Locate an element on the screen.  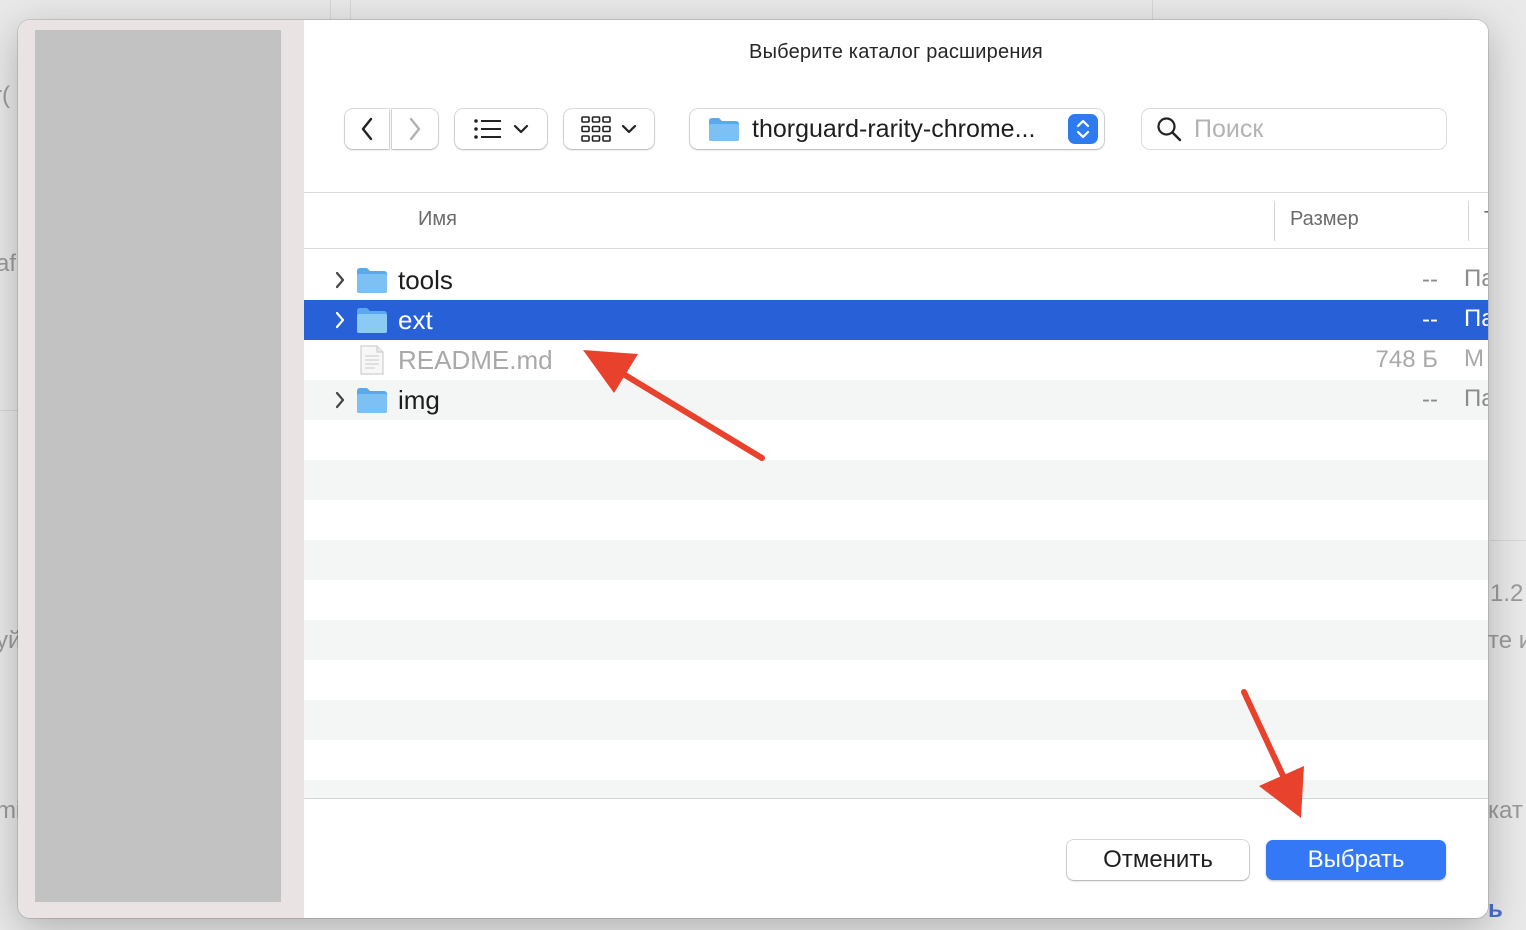
background-text-fragment: af is located at coordinates (8, 263).